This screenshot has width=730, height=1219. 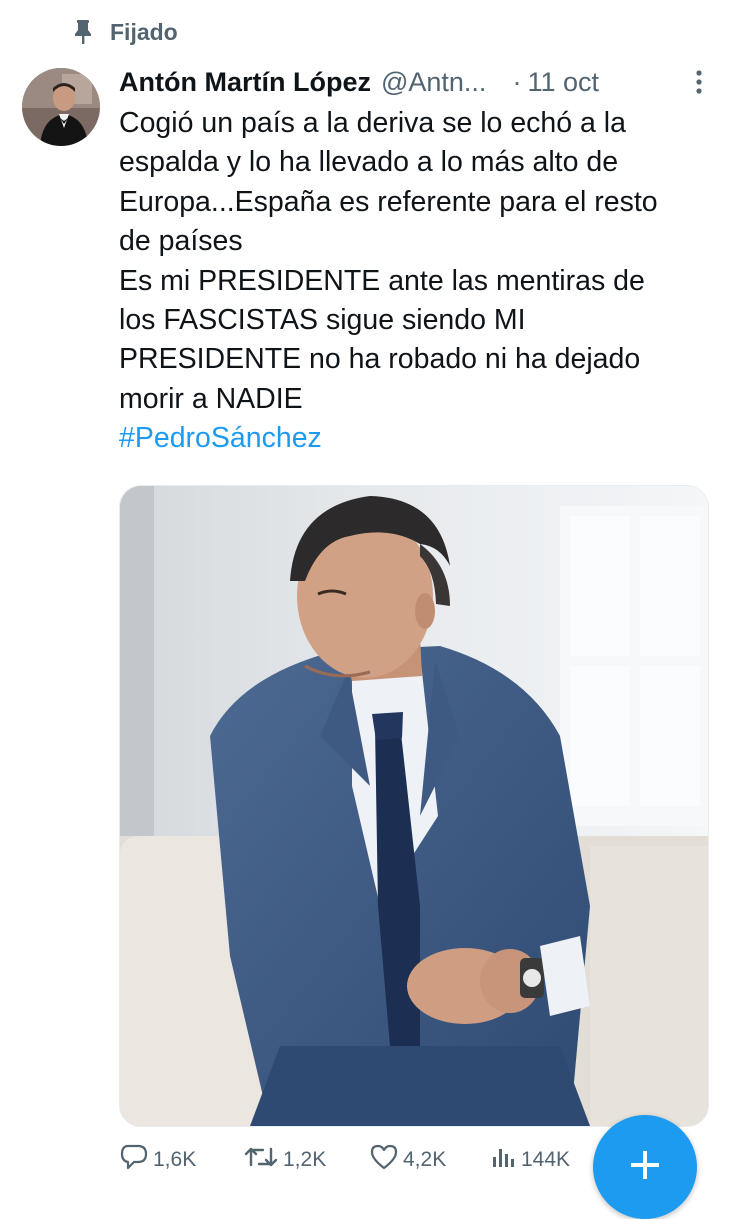 I want to click on like-button: 4,2K, so click(x=407, y=1160).